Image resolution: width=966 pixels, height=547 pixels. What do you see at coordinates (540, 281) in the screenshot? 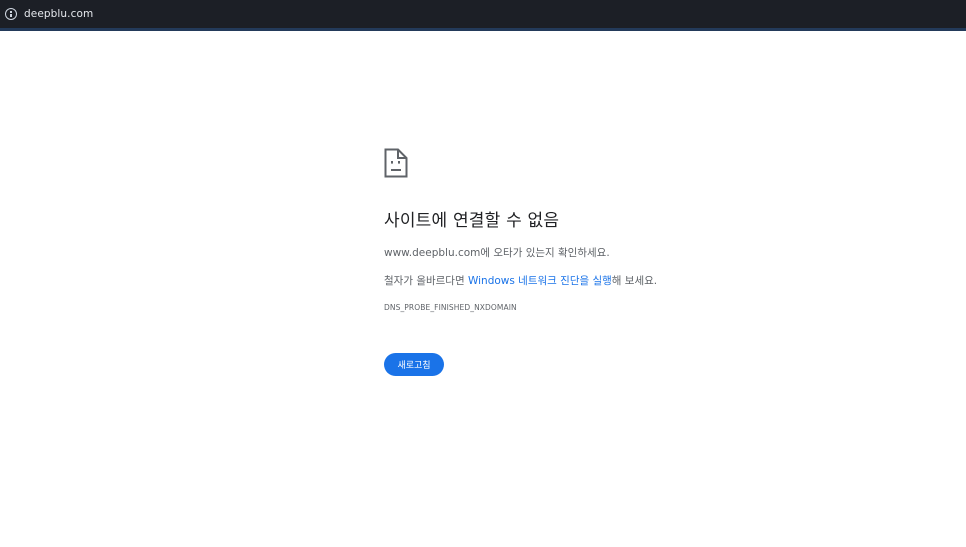
I see `diagnostics-link: Windows 네트워크 진단을 실행` at bounding box center [540, 281].